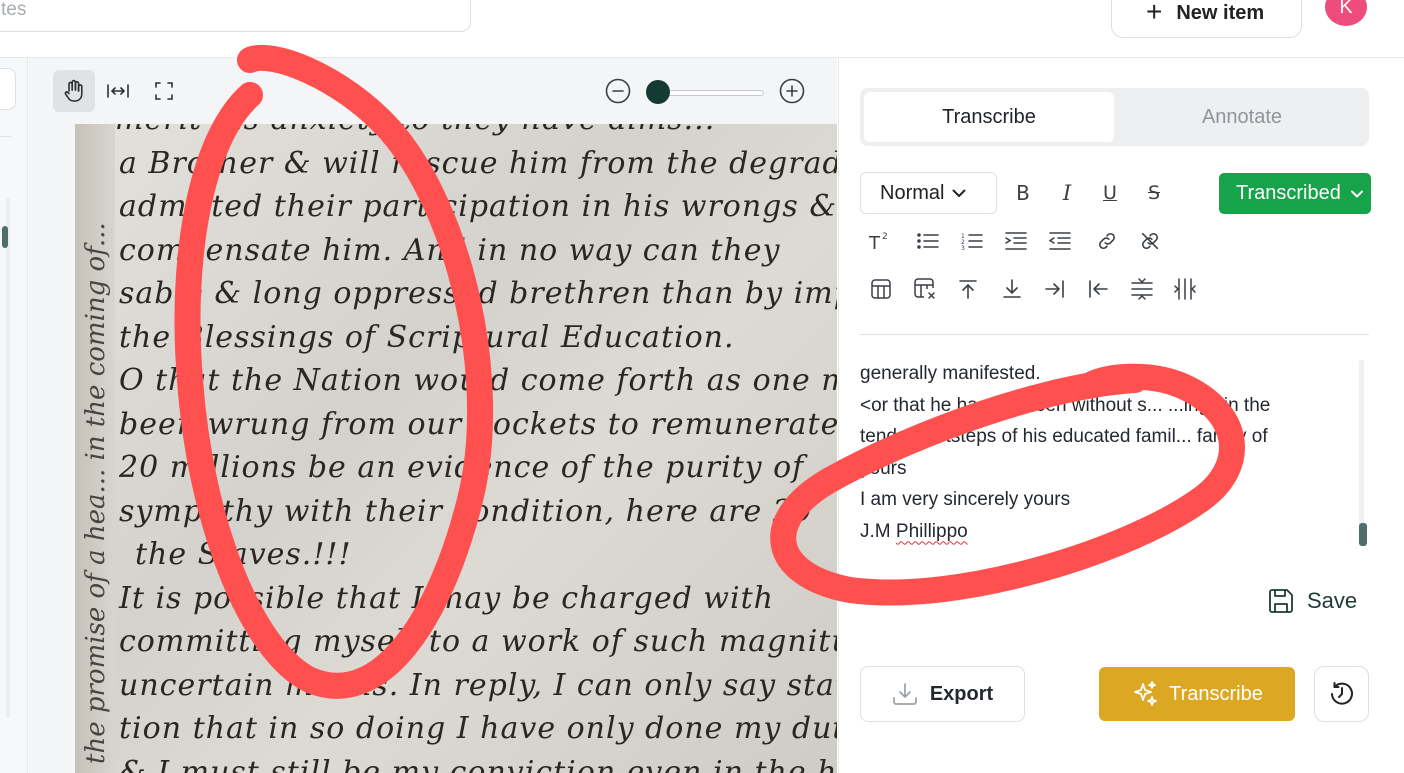  I want to click on bold-icon: B, so click(1023, 193).